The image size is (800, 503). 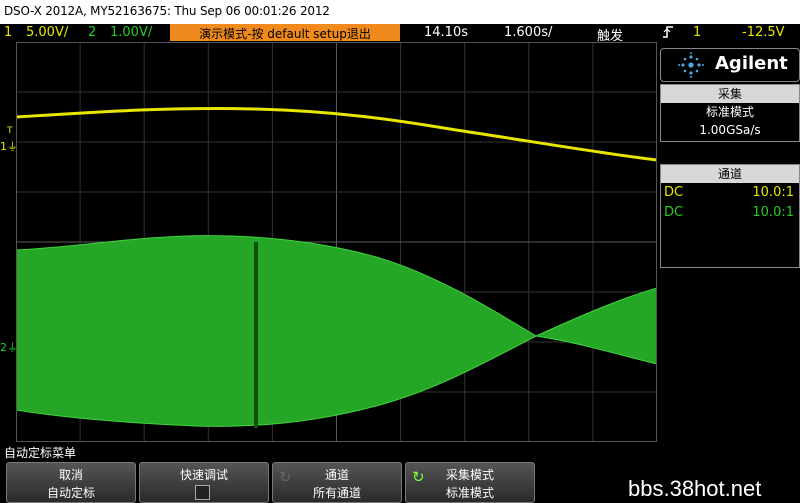 I want to click on ch2-number: 2, so click(x=92, y=32).